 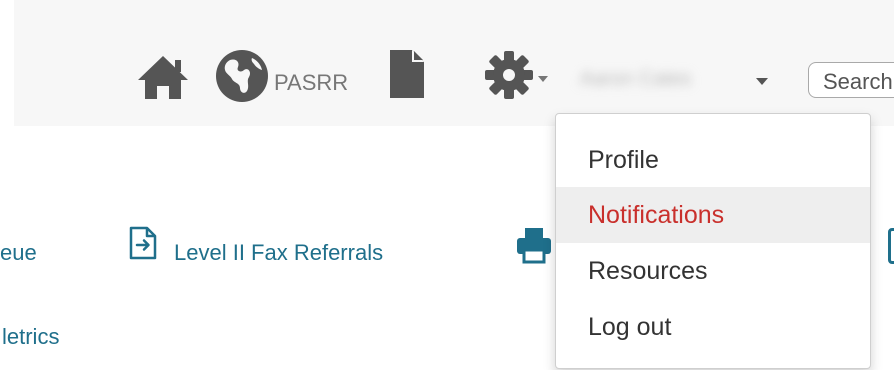 What do you see at coordinates (143, 243) in the screenshot?
I see `file-import-icon` at bounding box center [143, 243].